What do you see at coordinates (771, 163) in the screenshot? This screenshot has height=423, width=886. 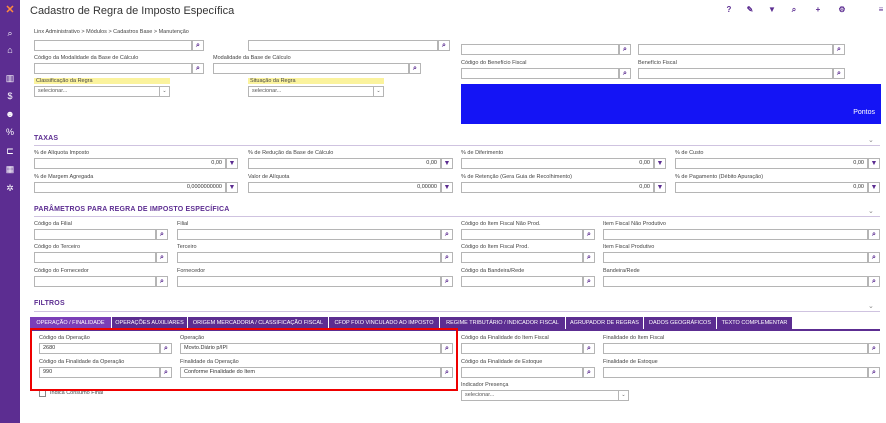 I see `custo-field: 0,00` at bounding box center [771, 163].